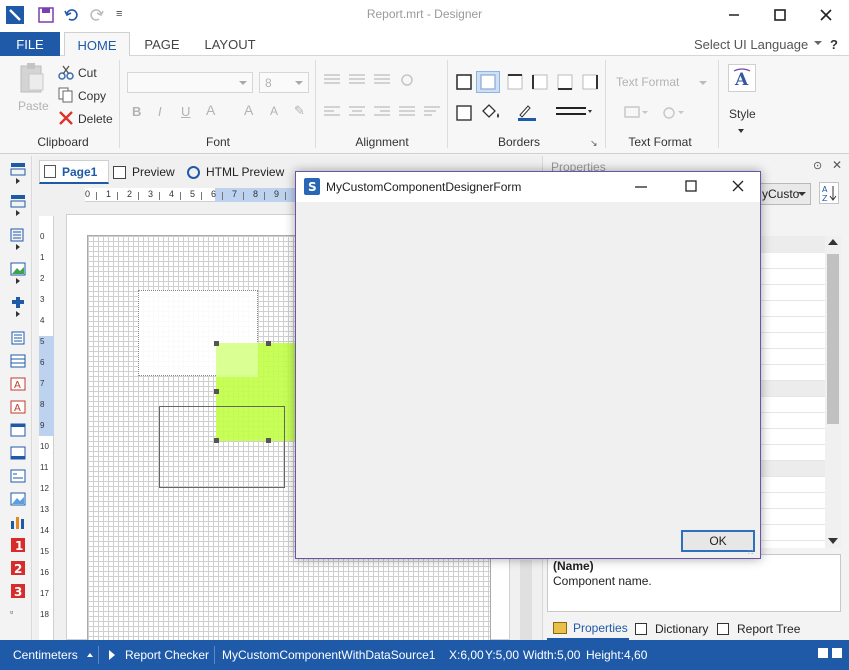 This screenshot has width=849, height=670. What do you see at coordinates (18, 361) in the screenshot?
I see `data-band-icon` at bounding box center [18, 361].